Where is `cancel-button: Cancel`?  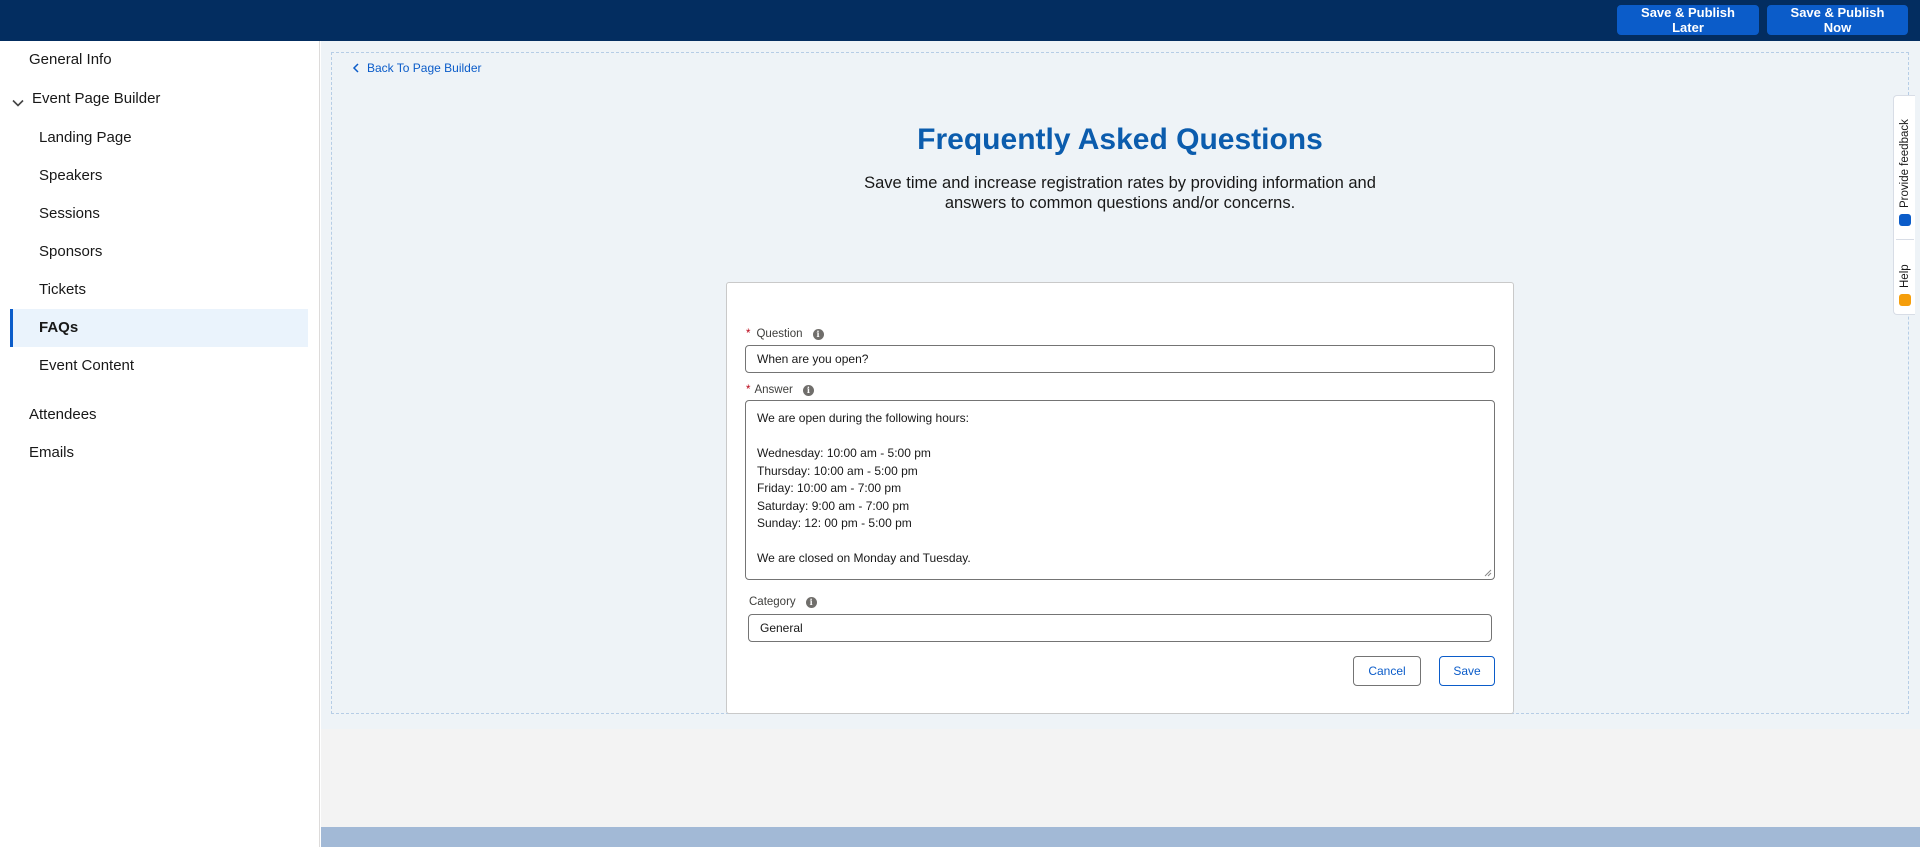 cancel-button: Cancel is located at coordinates (1387, 671).